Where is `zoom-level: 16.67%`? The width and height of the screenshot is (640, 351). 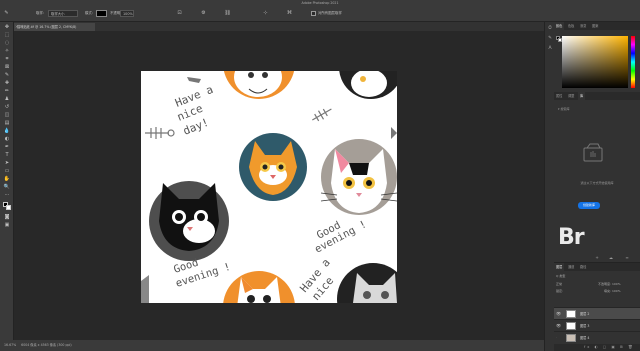
zoom-level: 16.67% is located at coordinates (10, 345).